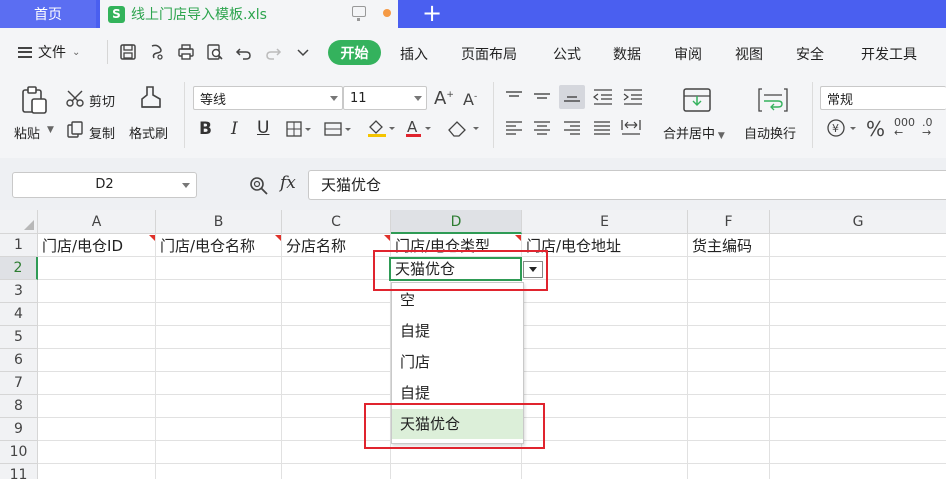 Image resolution: width=946 pixels, height=479 pixels. What do you see at coordinates (631, 129) in the screenshot?
I see `distributed-align-icon` at bounding box center [631, 129].